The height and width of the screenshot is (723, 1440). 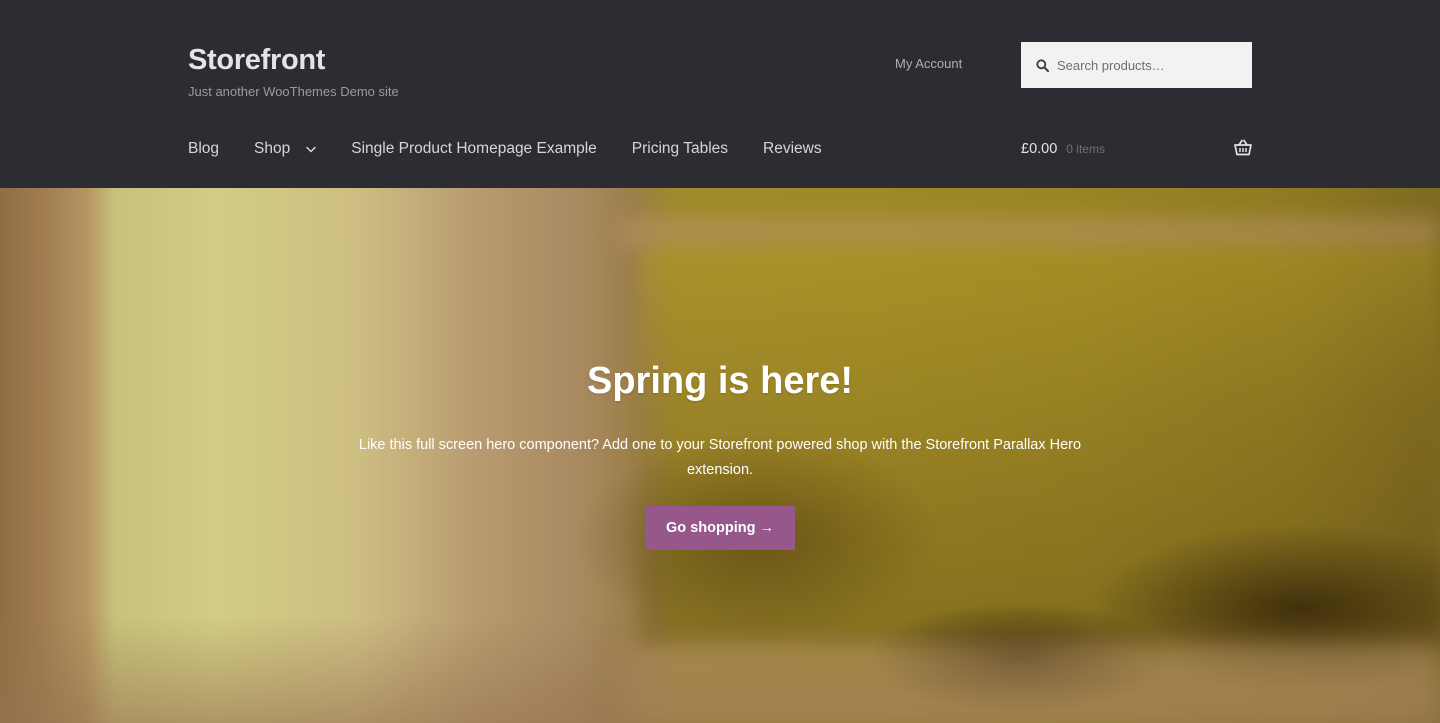 I want to click on my-account-link: My Account, so click(x=928, y=63).